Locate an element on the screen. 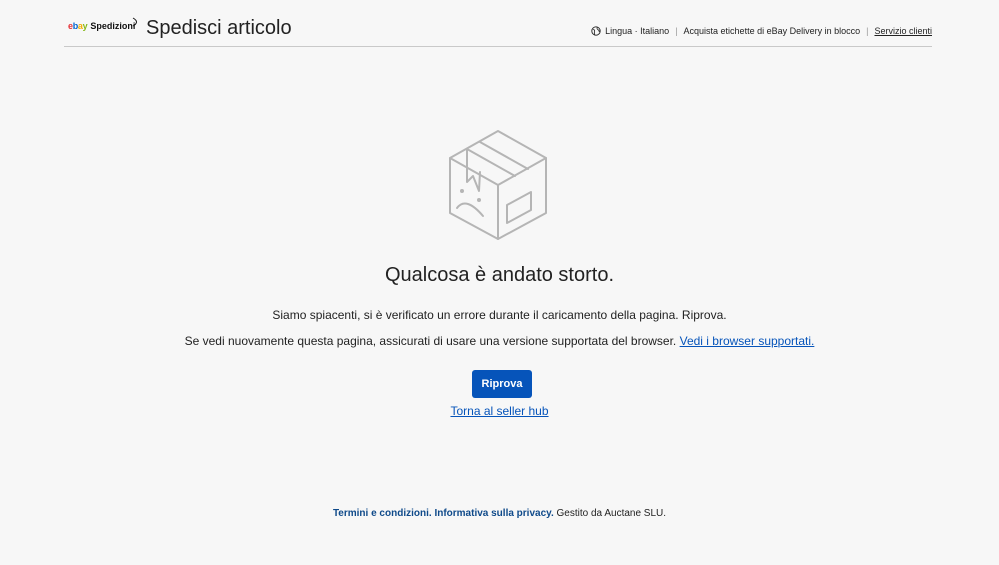 This screenshot has height=565, width=999. back-to-seller-hub-link: Torna al seller hub is located at coordinates (499, 411).